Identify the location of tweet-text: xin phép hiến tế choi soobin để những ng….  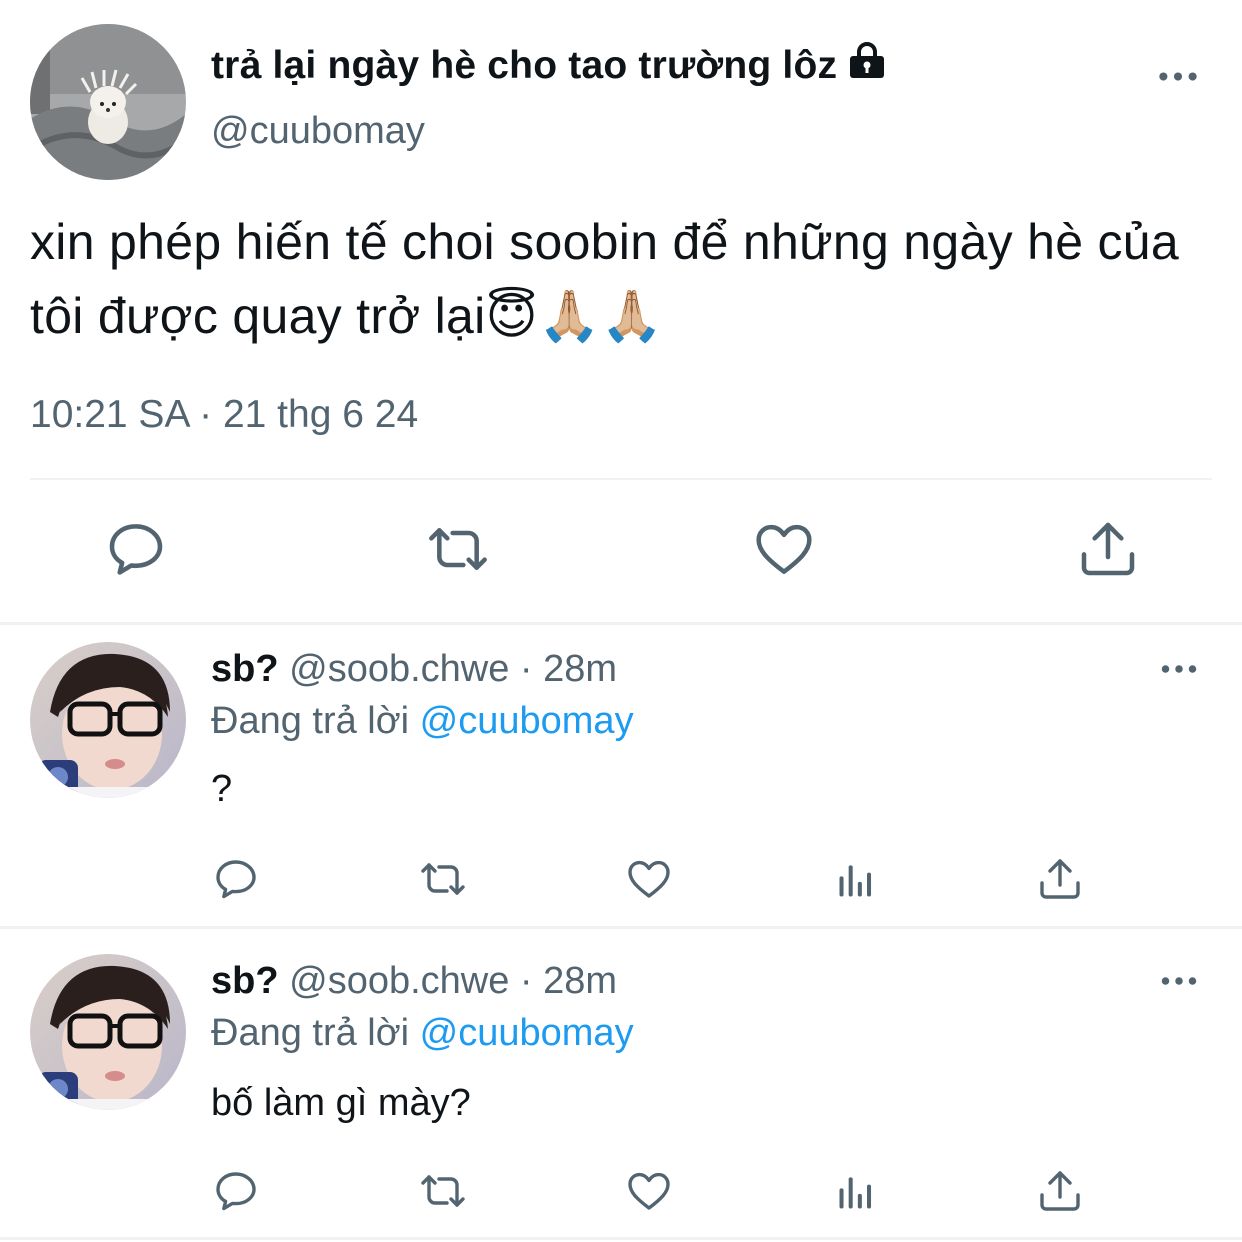
(605, 279).